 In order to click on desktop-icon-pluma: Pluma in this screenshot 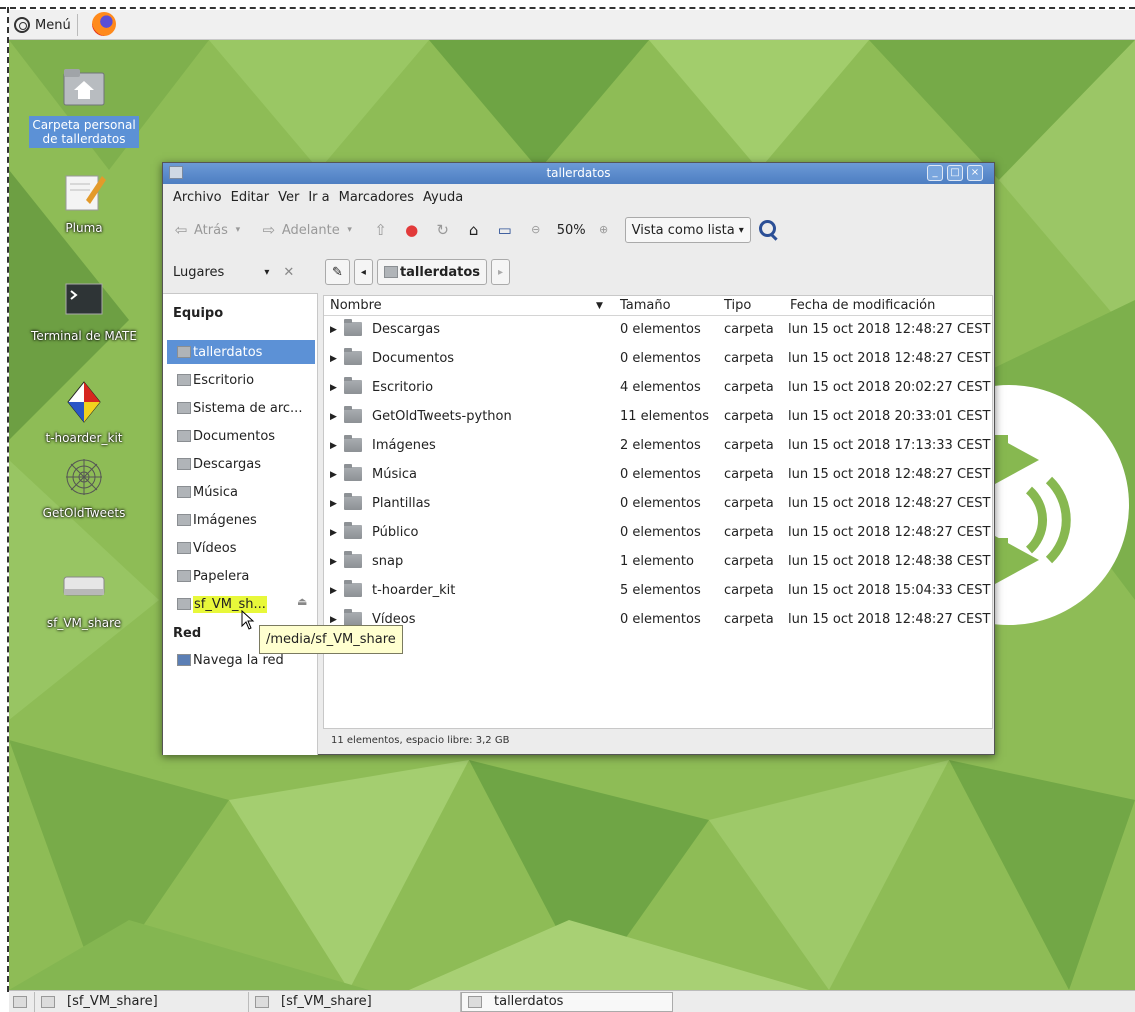, I will do `click(84, 202)`.